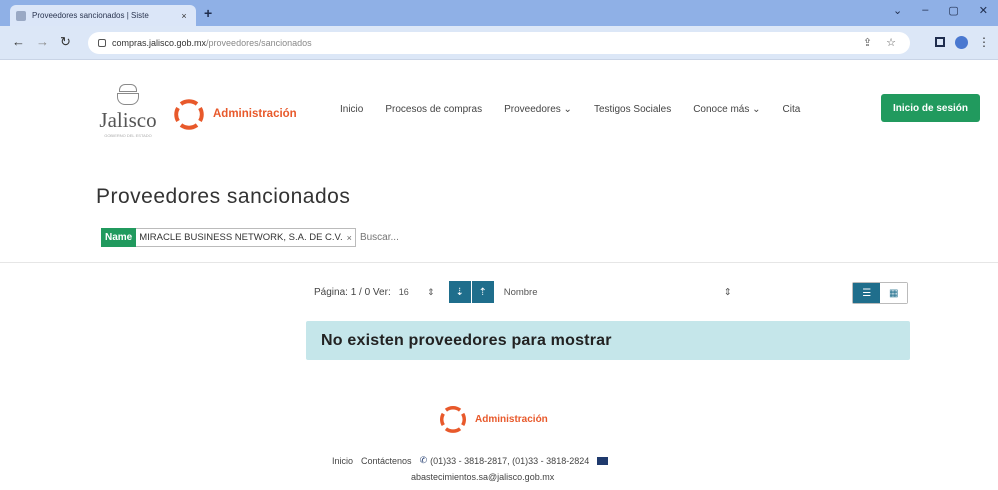 This screenshot has width=998, height=490. Describe the element at coordinates (417, 292) in the screenshot. I see `per-page-select: 16 ⇕` at that location.